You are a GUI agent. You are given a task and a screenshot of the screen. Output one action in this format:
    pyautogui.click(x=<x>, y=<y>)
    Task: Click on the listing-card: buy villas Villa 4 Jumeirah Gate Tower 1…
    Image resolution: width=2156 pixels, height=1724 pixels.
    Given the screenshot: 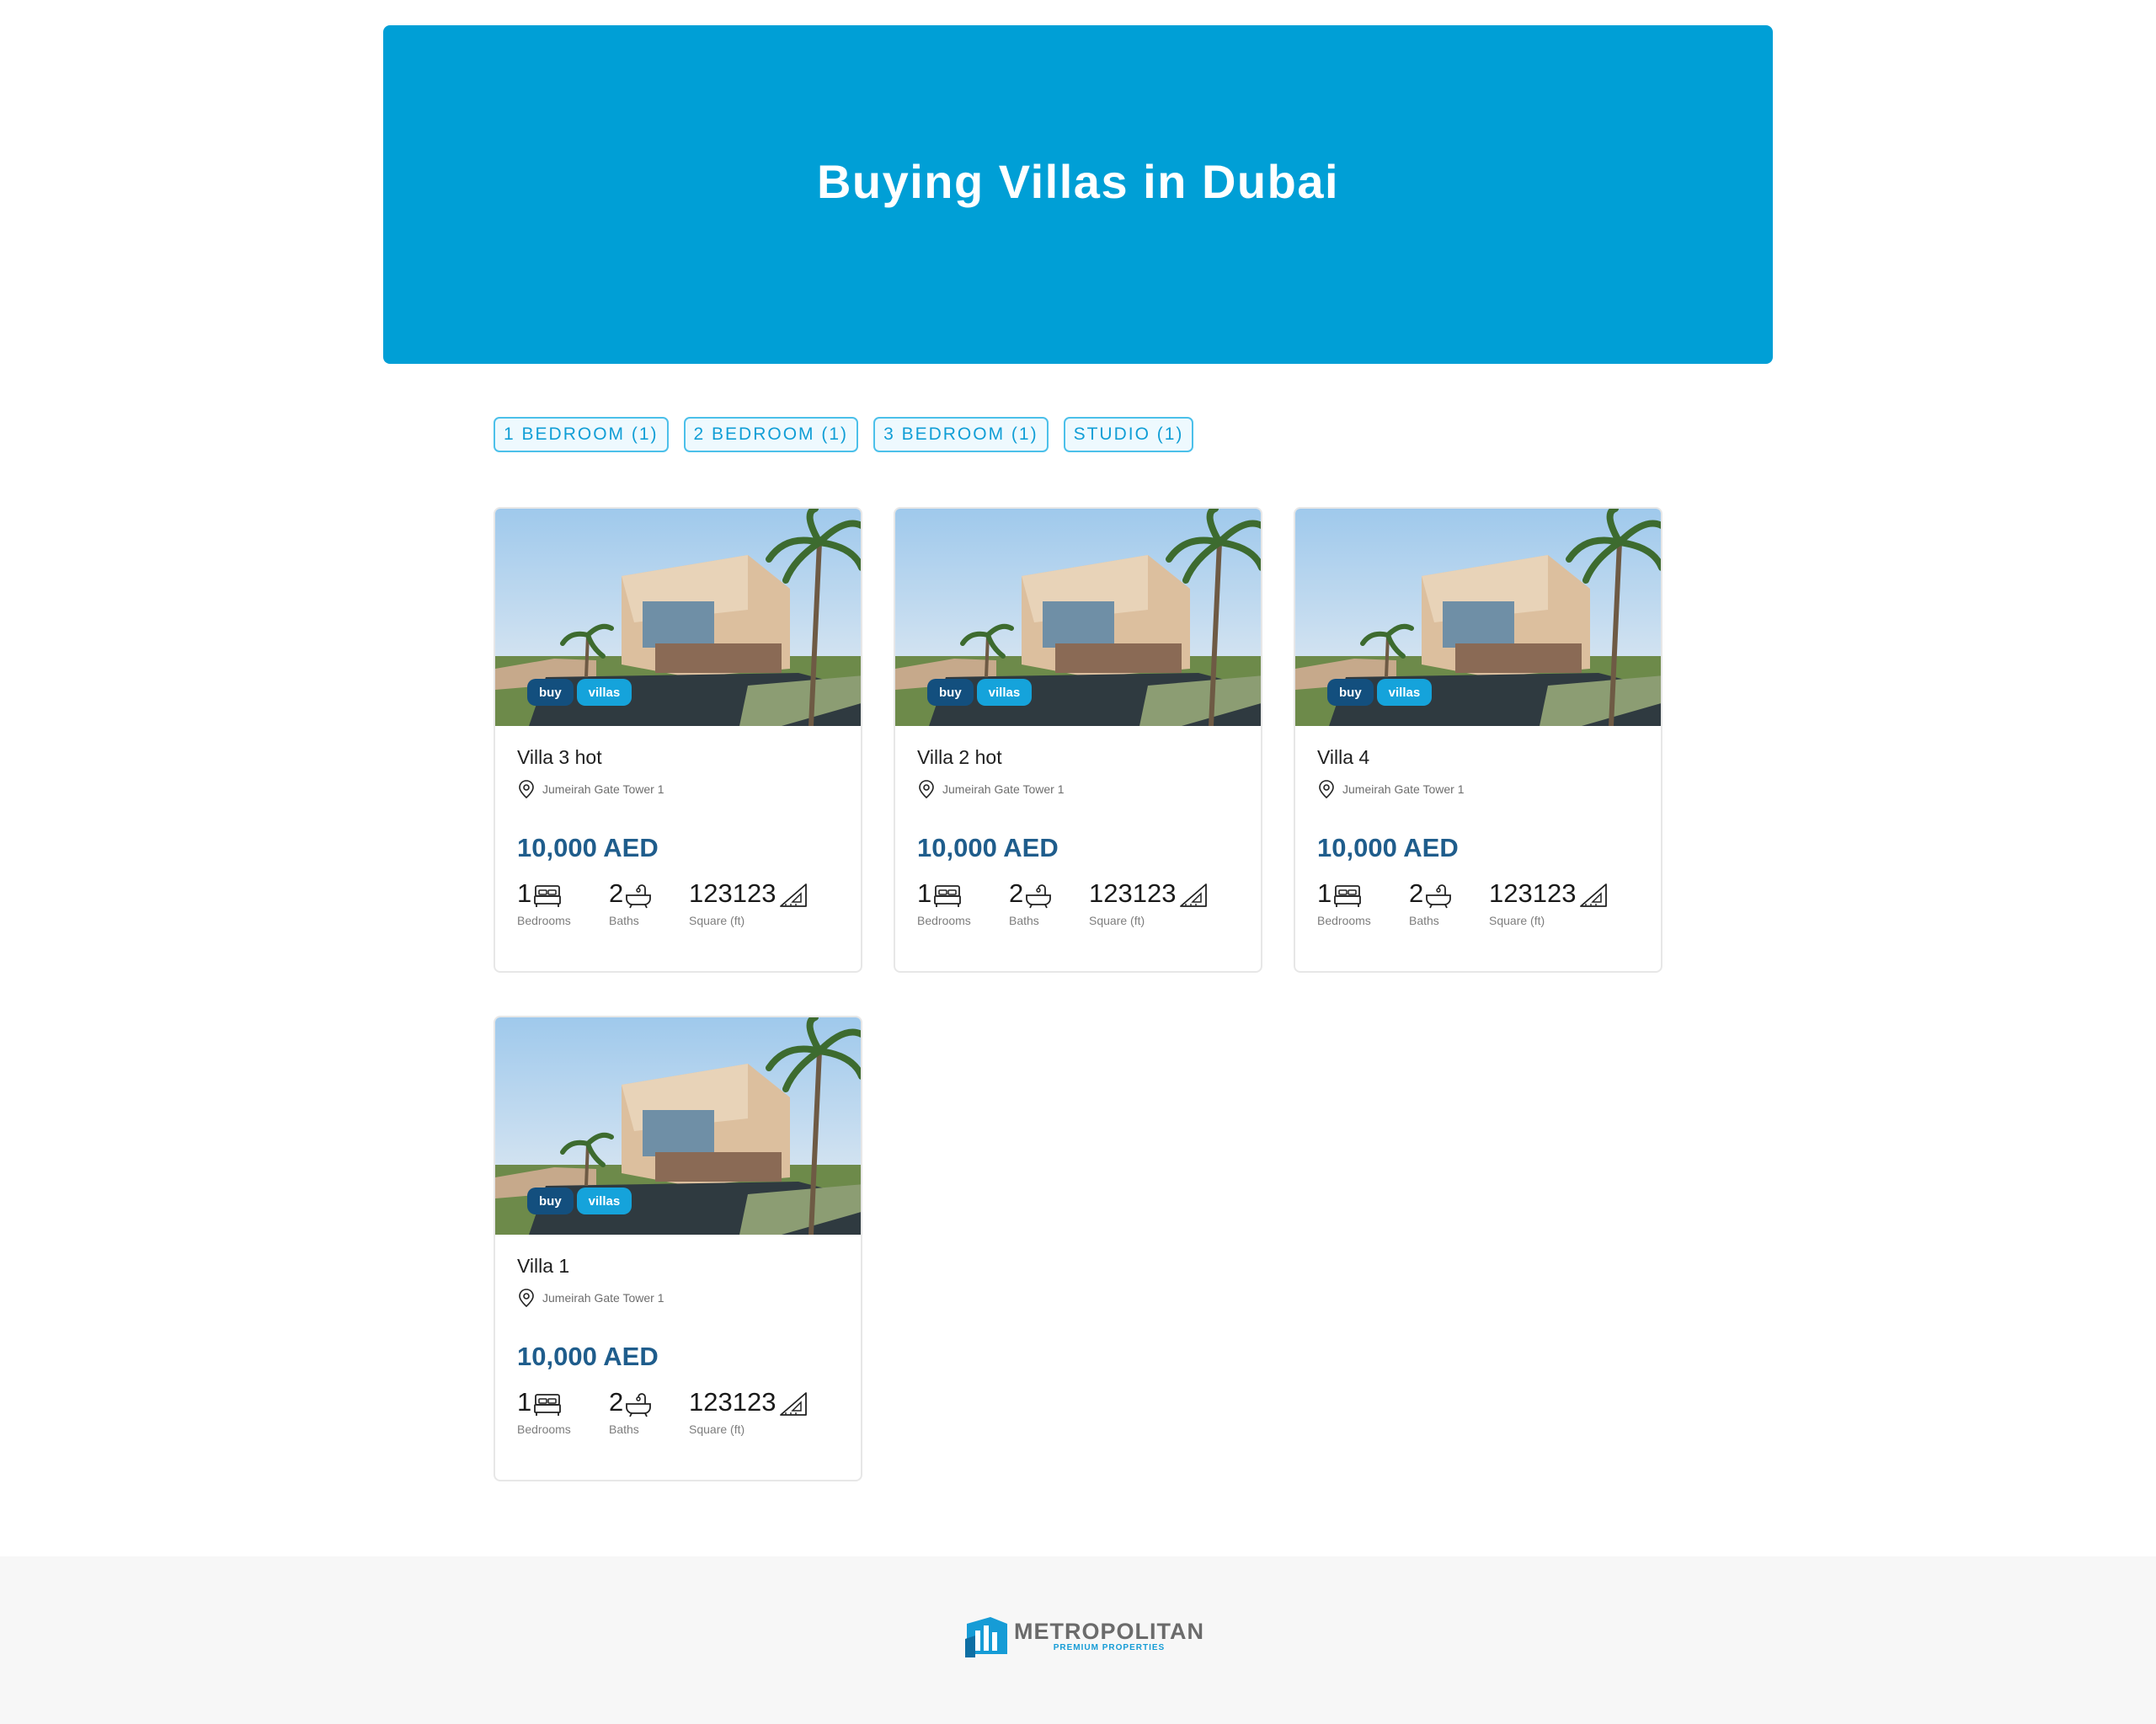 What is the action you would take?
    pyautogui.click(x=1478, y=740)
    